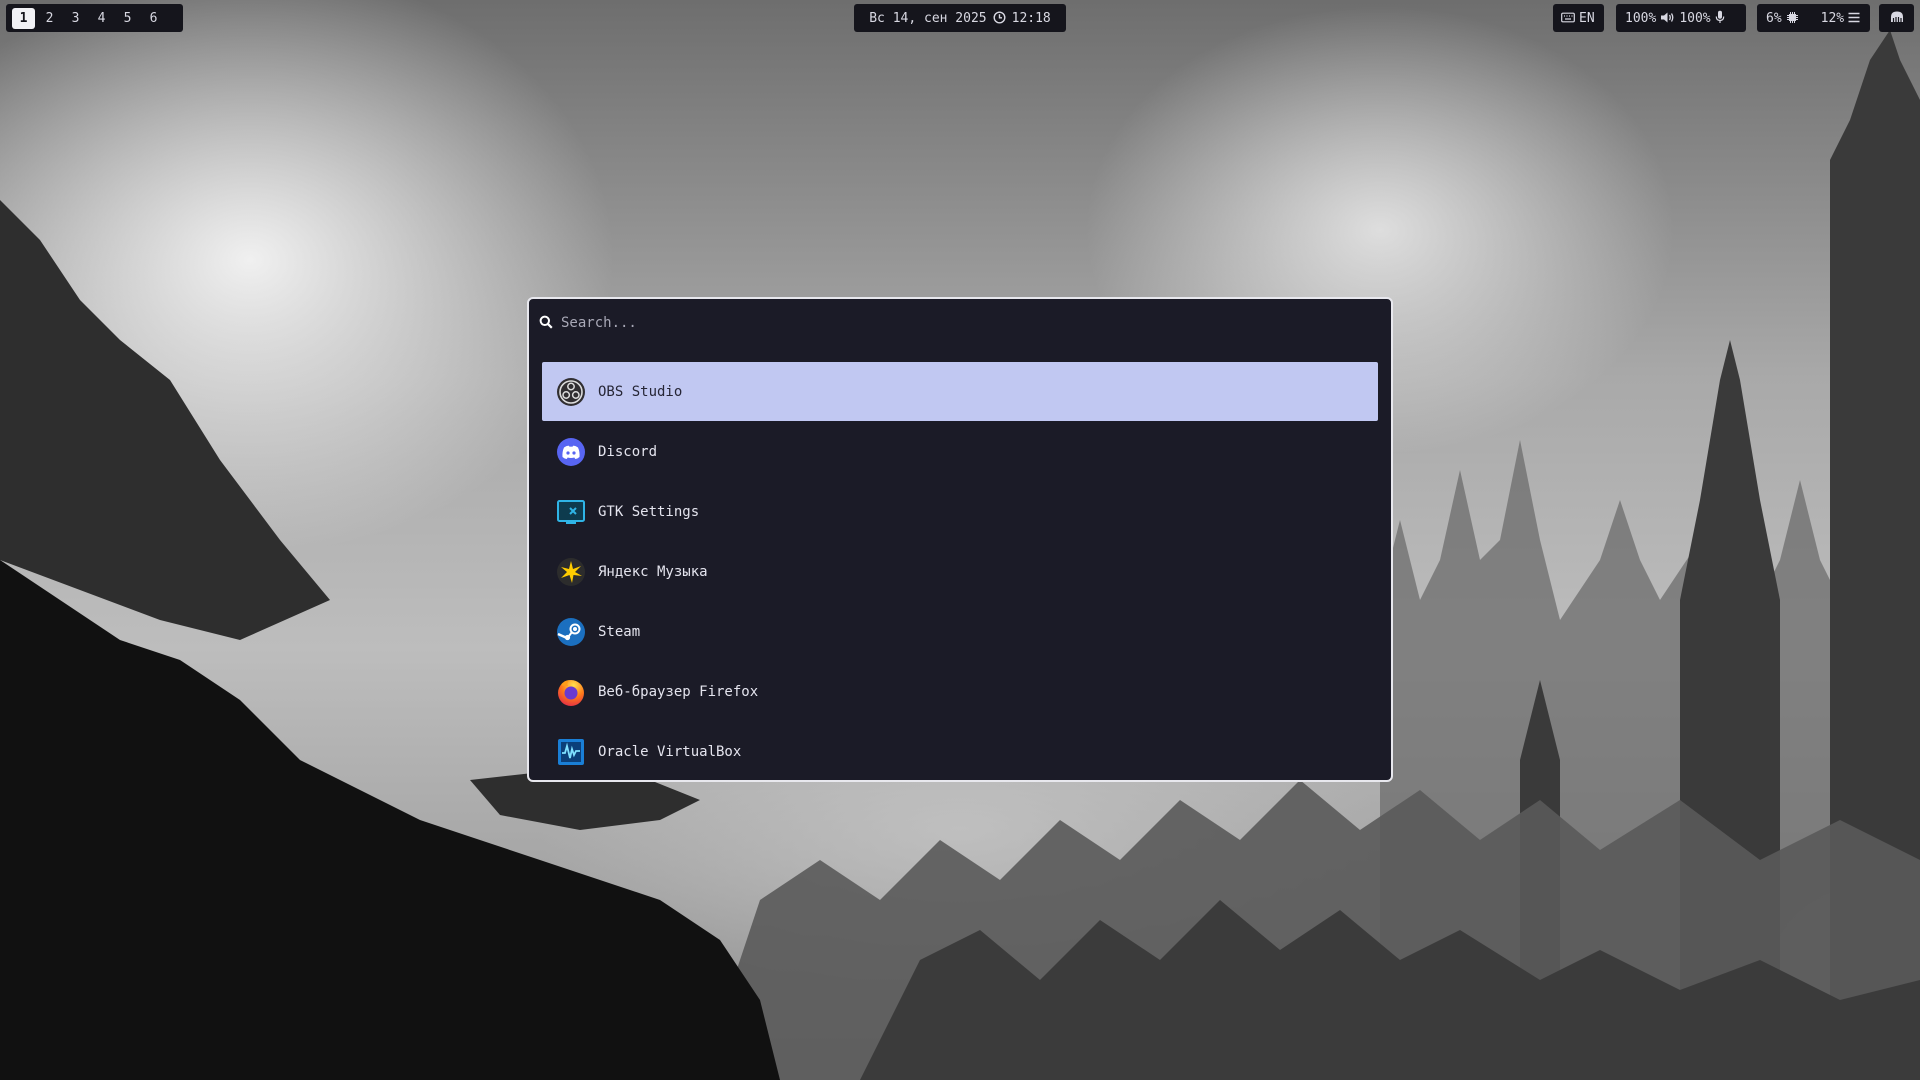 Image resolution: width=1920 pixels, height=1080 pixels. I want to click on search-icon, so click(546, 323).